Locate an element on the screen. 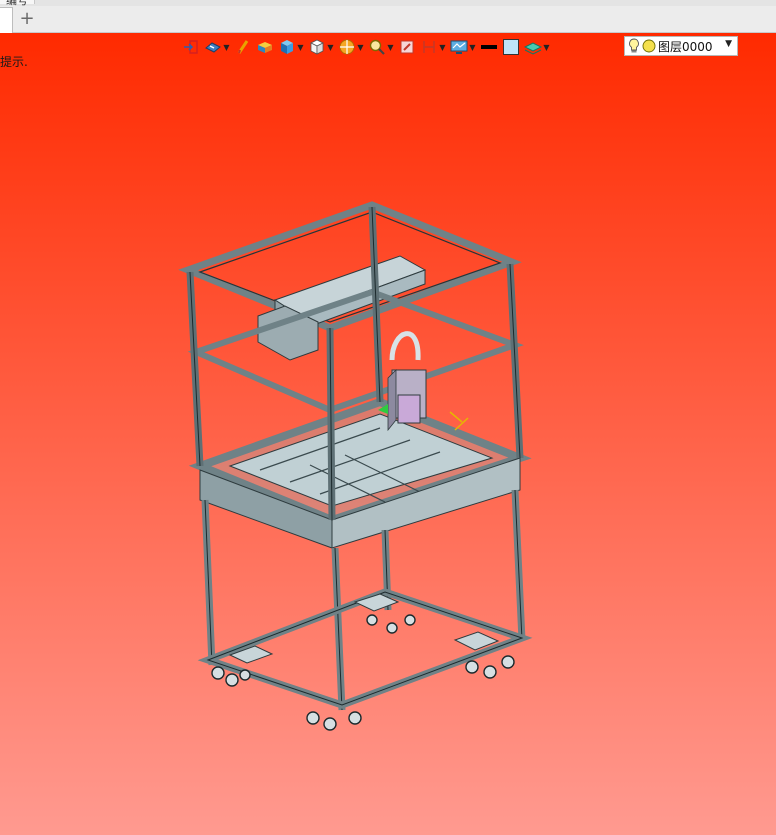 The height and width of the screenshot is (835, 776). casters is located at coordinates (363, 672).